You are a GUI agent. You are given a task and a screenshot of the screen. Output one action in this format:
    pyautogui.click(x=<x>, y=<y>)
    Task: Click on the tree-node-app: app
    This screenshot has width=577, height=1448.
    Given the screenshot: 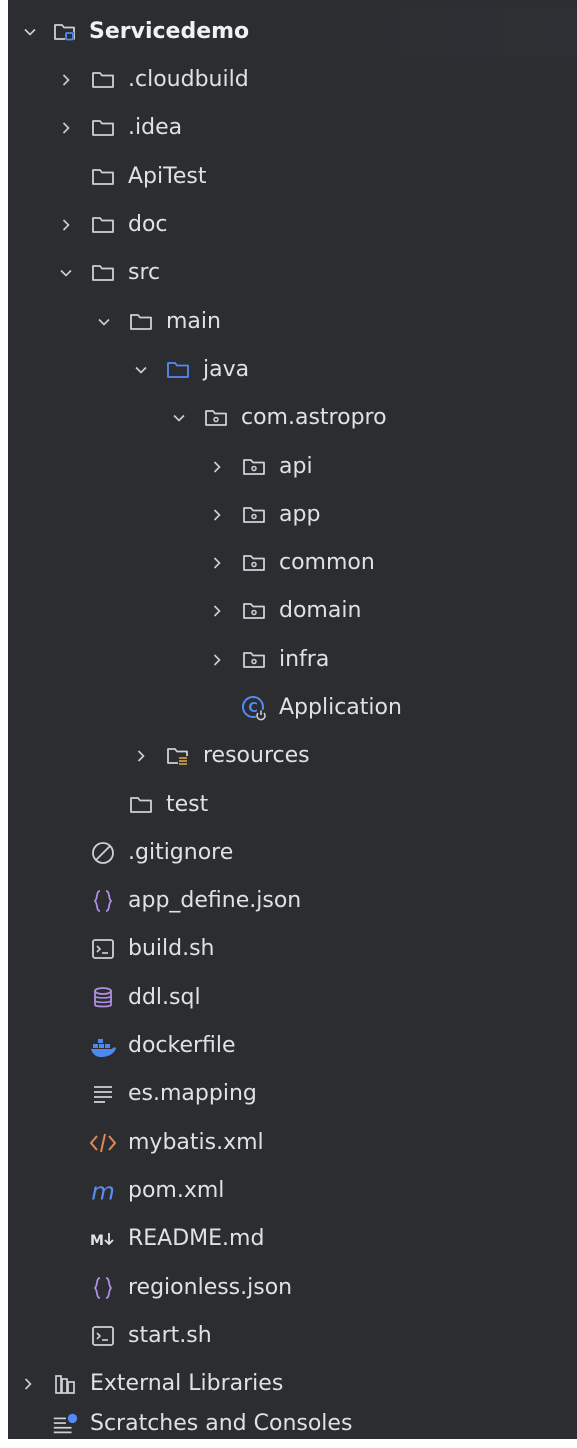 What is the action you would take?
    pyautogui.click(x=292, y=515)
    